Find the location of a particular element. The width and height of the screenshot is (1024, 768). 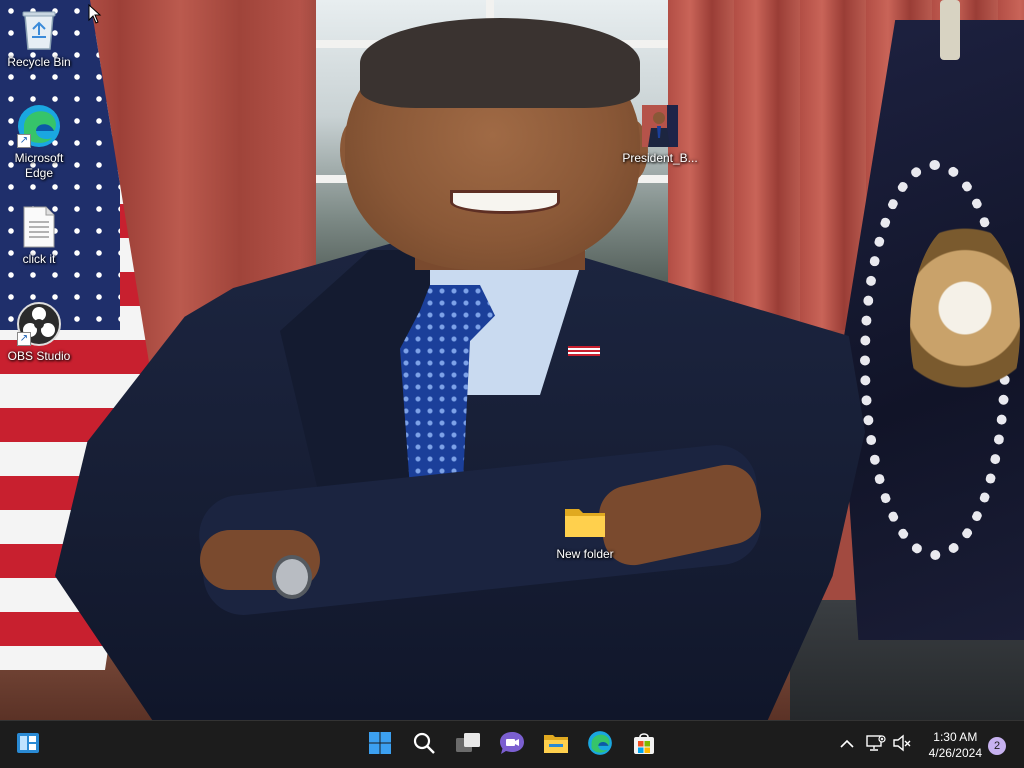

flag-pin is located at coordinates (584, 351).